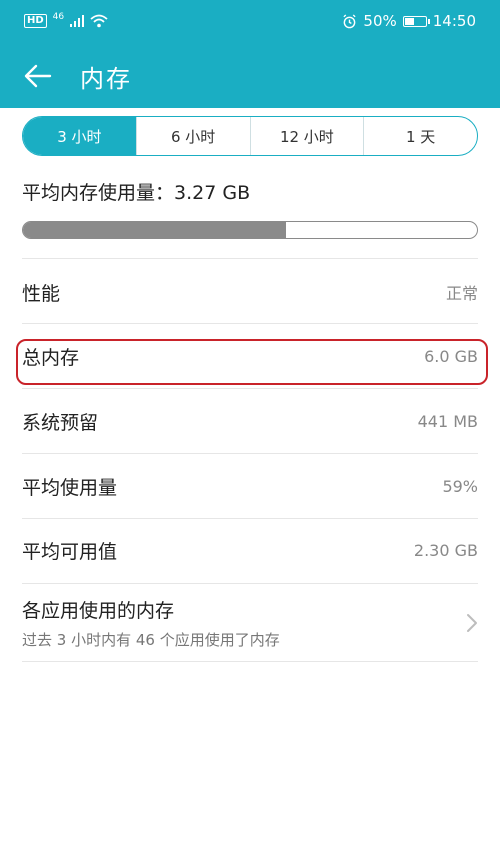 The width and height of the screenshot is (500, 844). Describe the element at coordinates (98, 611) in the screenshot. I see `app-memory-title: 各应用使用的内存` at that location.